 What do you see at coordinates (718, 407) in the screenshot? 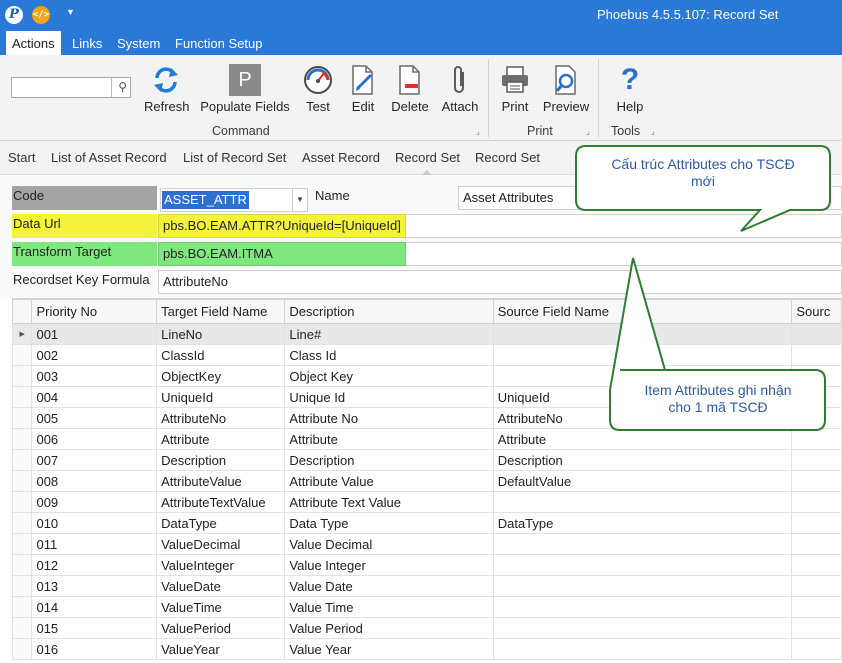
I see `callout-bottom-line2: cho 1 mã TSCĐ` at bounding box center [718, 407].